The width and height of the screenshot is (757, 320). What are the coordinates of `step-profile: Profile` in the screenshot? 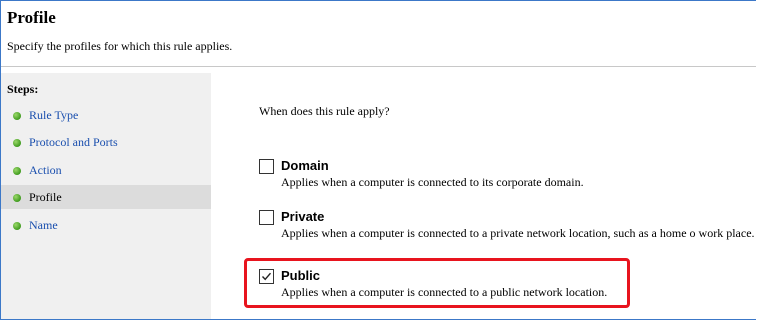 It's located at (106, 197).